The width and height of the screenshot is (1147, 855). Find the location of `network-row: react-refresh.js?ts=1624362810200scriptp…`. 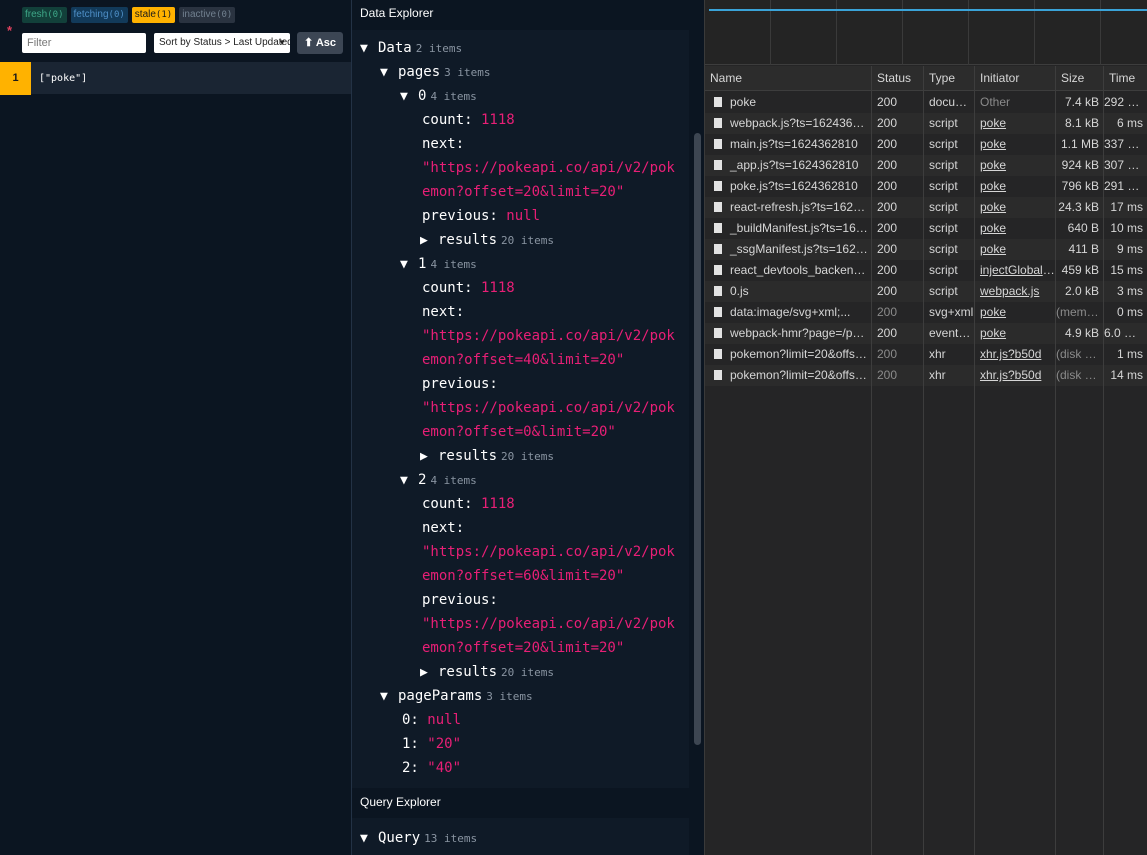

network-row: react-refresh.js?ts=1624362810200scriptp… is located at coordinates (926, 207).